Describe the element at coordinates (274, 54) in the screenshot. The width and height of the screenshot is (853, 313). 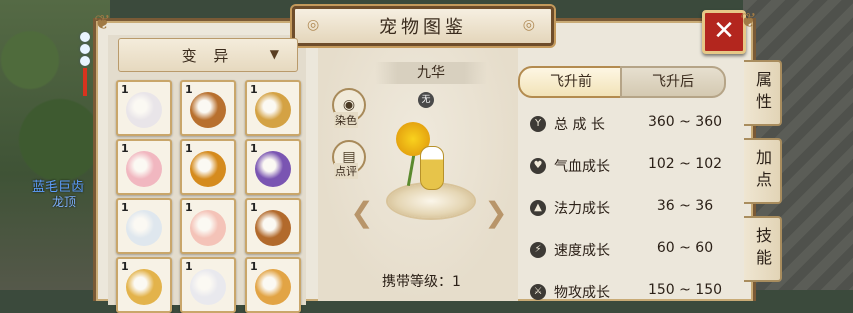
I see `chevron-down-icon: ▼` at that location.